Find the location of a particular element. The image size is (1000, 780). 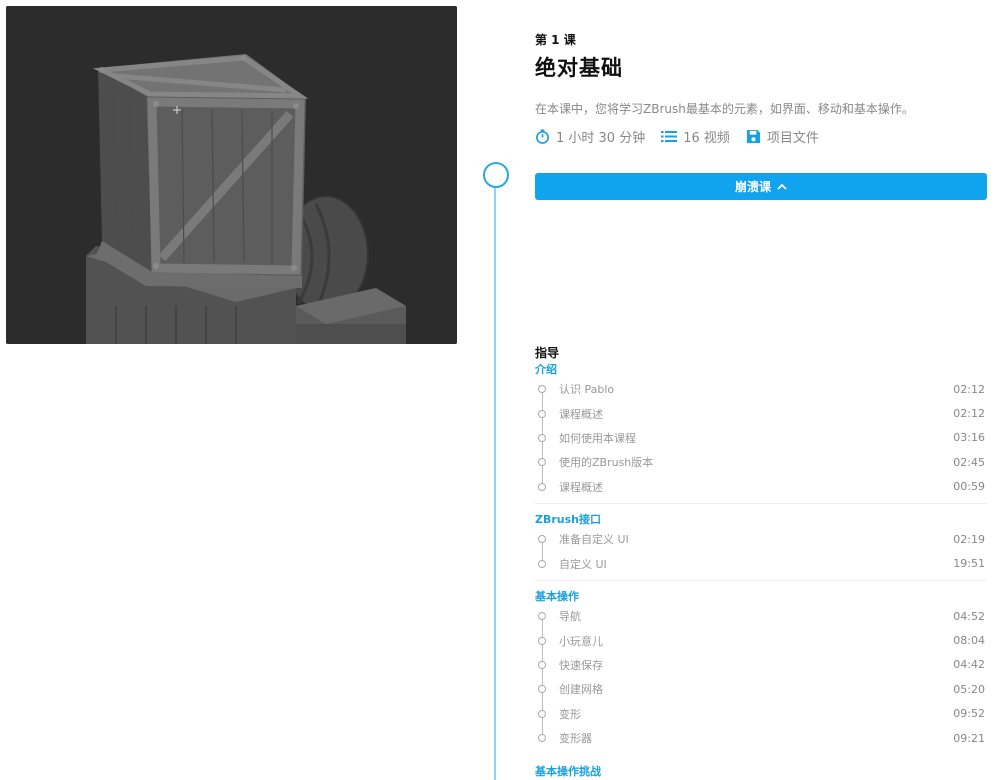

item-label: 小玩意儿 is located at coordinates (581, 641).